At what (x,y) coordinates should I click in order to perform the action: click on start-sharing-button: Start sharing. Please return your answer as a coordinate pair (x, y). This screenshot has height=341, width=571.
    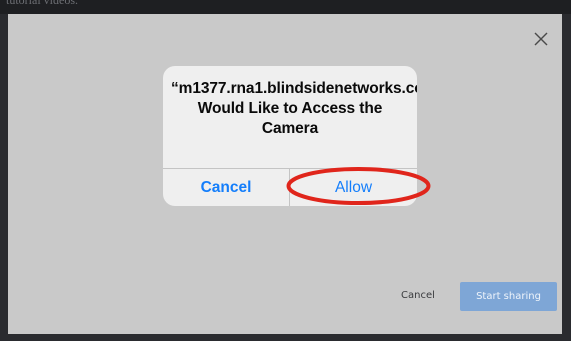
    Looking at the image, I should click on (508, 296).